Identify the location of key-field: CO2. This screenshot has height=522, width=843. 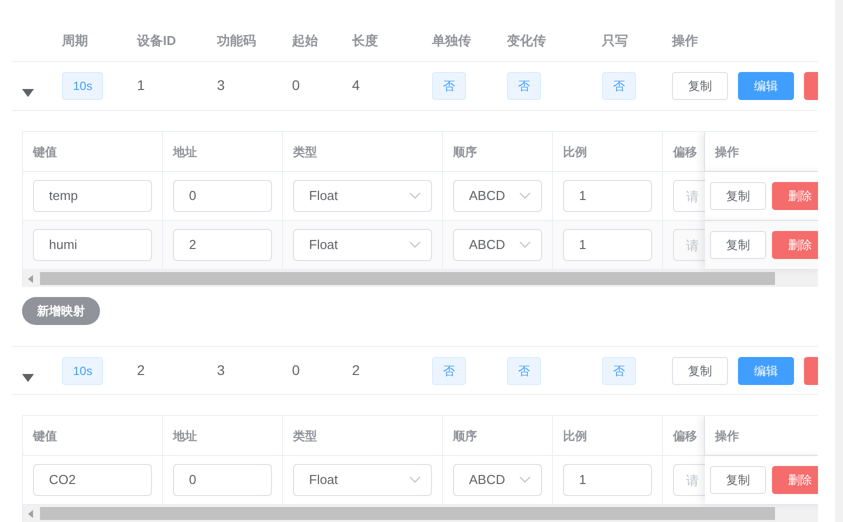
(92, 480).